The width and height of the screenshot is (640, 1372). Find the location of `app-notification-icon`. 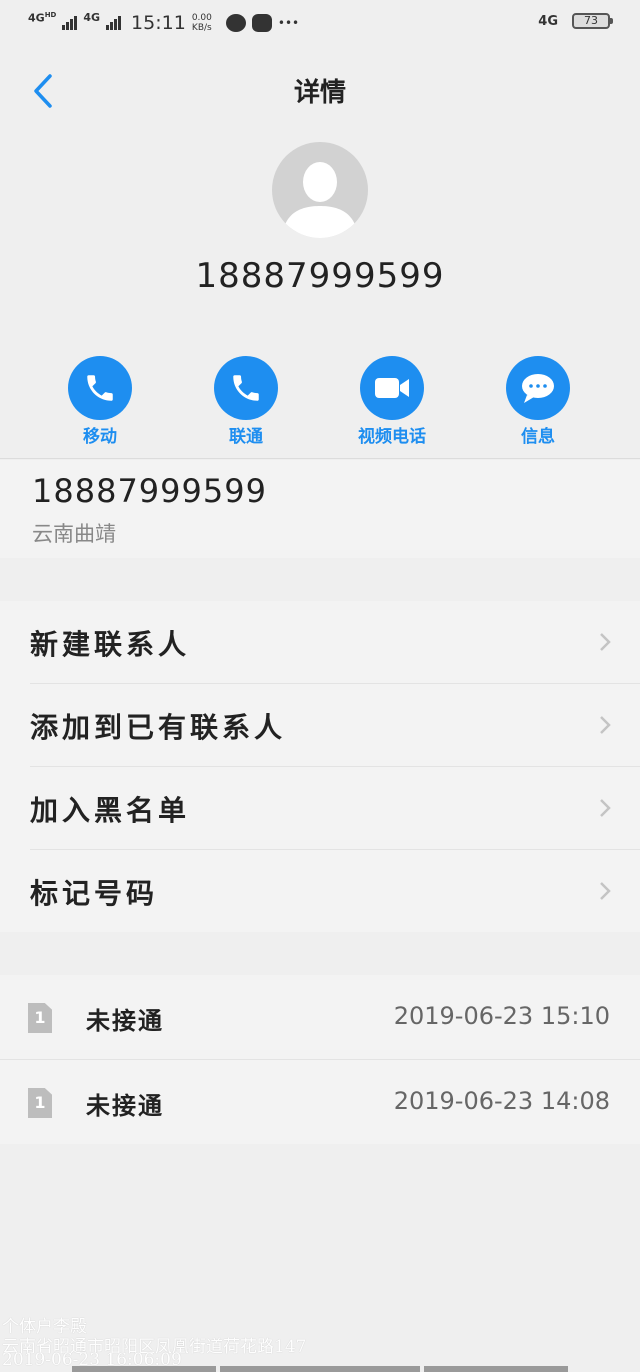

app-notification-icon is located at coordinates (261, 23).